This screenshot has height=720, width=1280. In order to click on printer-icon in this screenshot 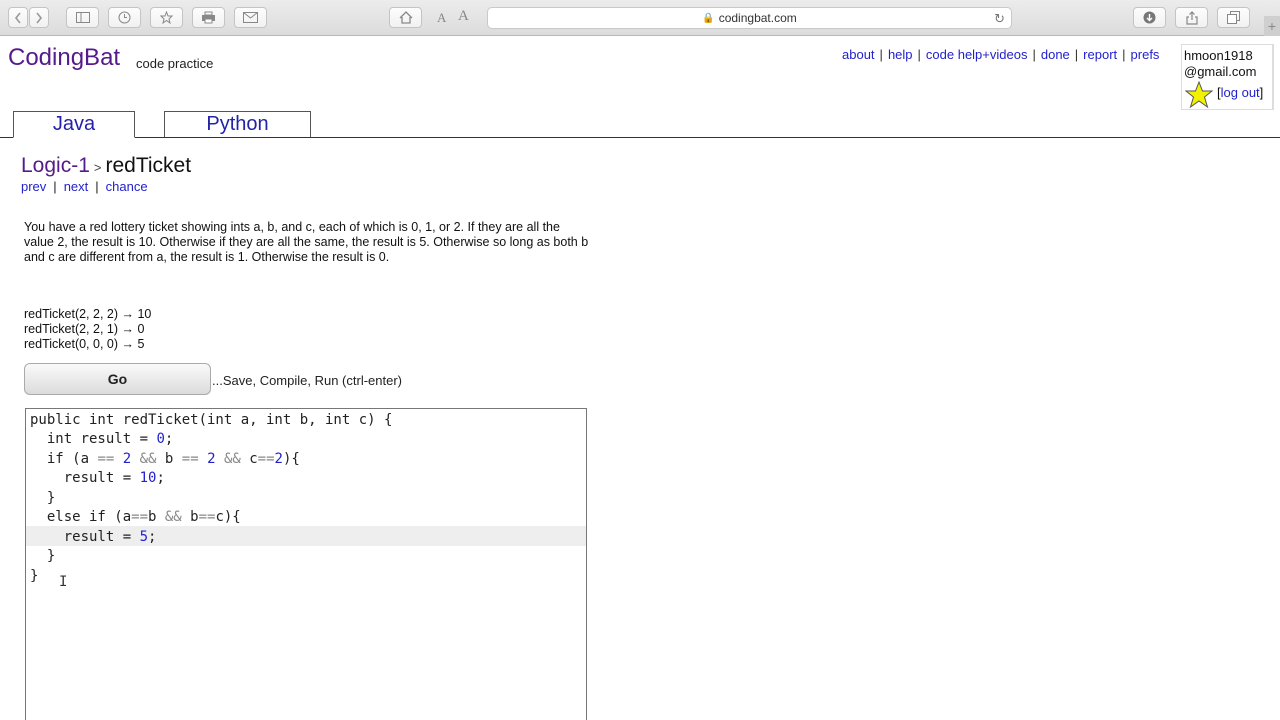, I will do `click(208, 17)`.